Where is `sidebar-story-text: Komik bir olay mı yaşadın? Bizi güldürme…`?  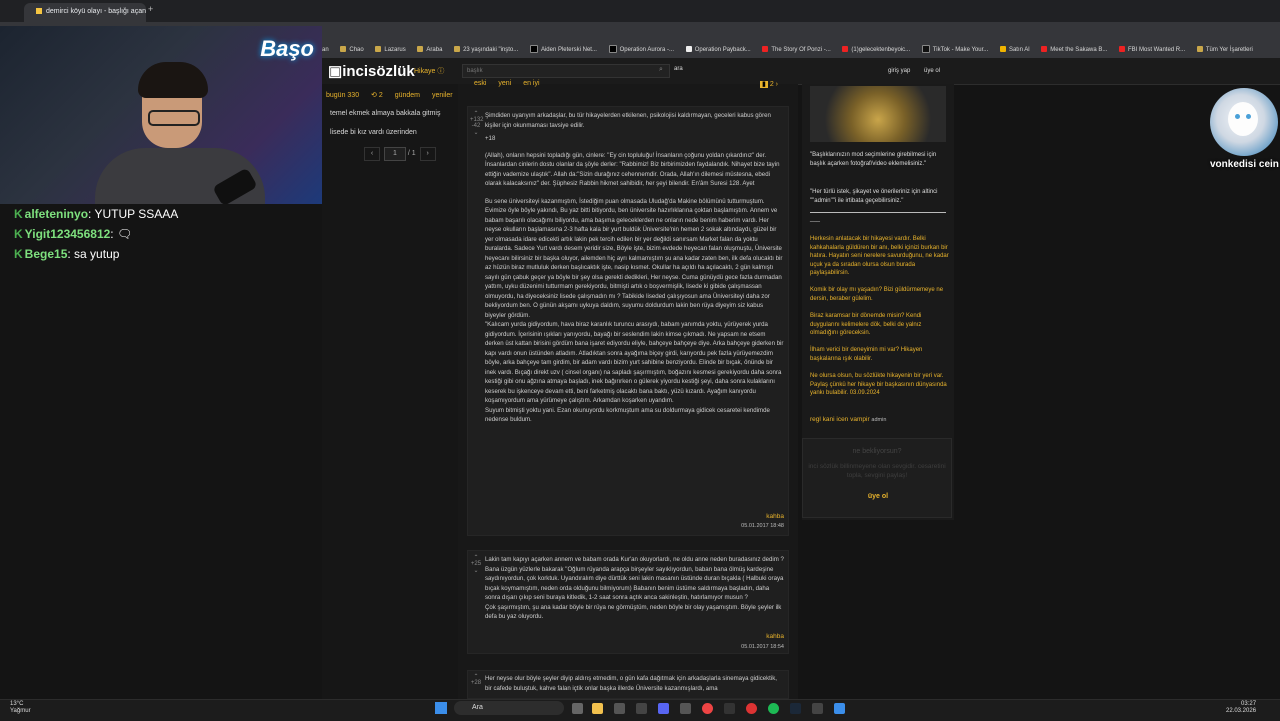
sidebar-story-text: Komik bir olay mı yaşadın? Bizi güldürme… is located at coordinates (877, 294).